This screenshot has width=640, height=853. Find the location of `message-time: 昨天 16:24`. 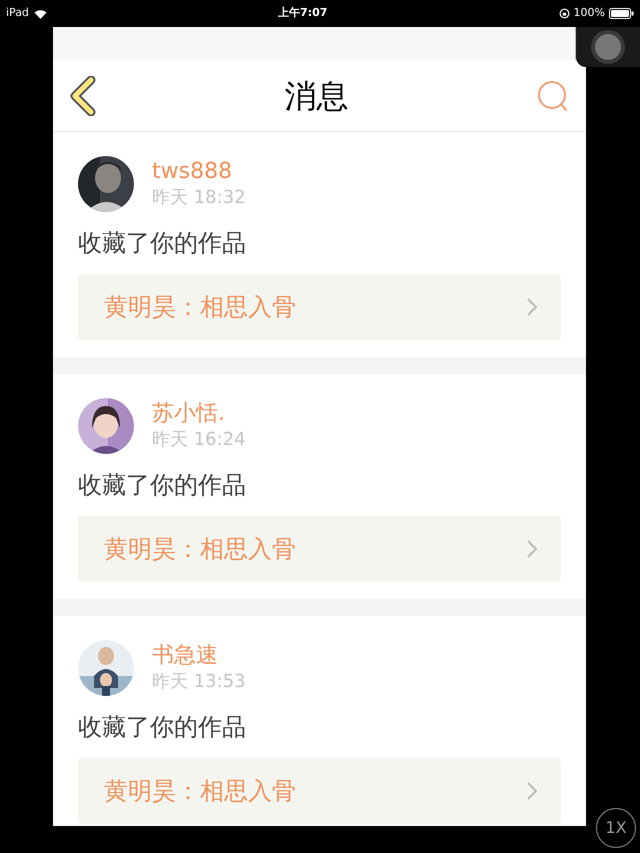

message-time: 昨天 16:24 is located at coordinates (199, 440).